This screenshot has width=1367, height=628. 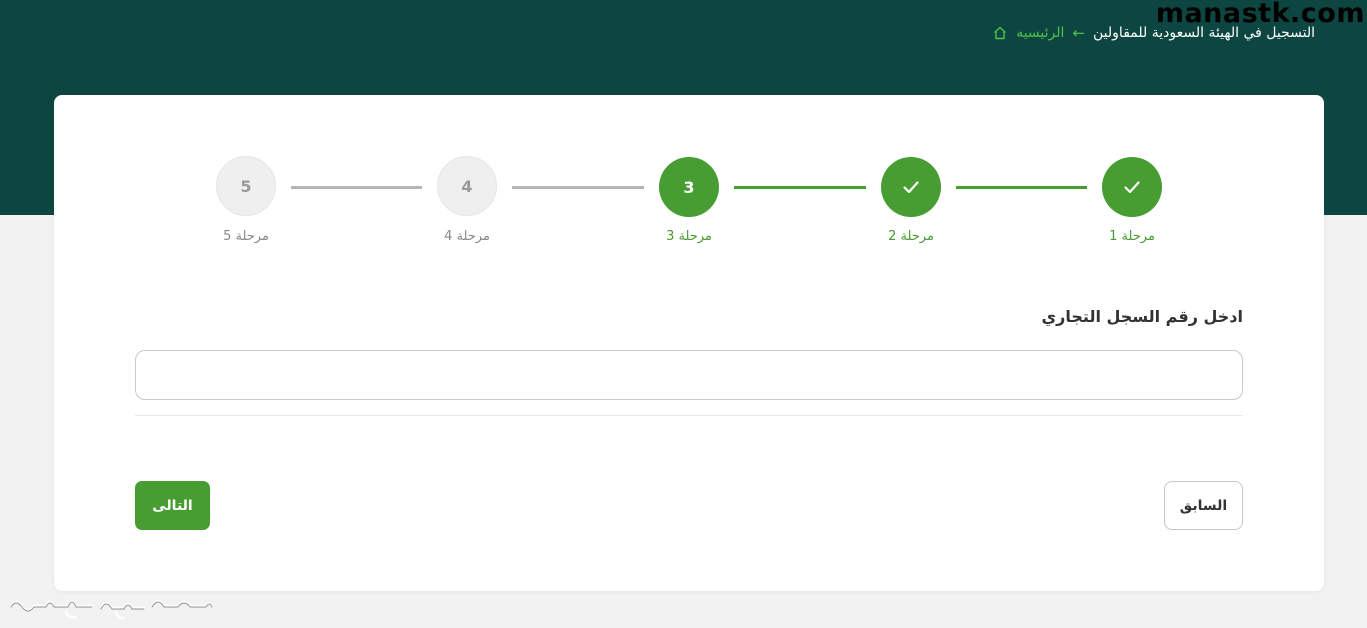 I want to click on home-icon, so click(x=1000, y=33).